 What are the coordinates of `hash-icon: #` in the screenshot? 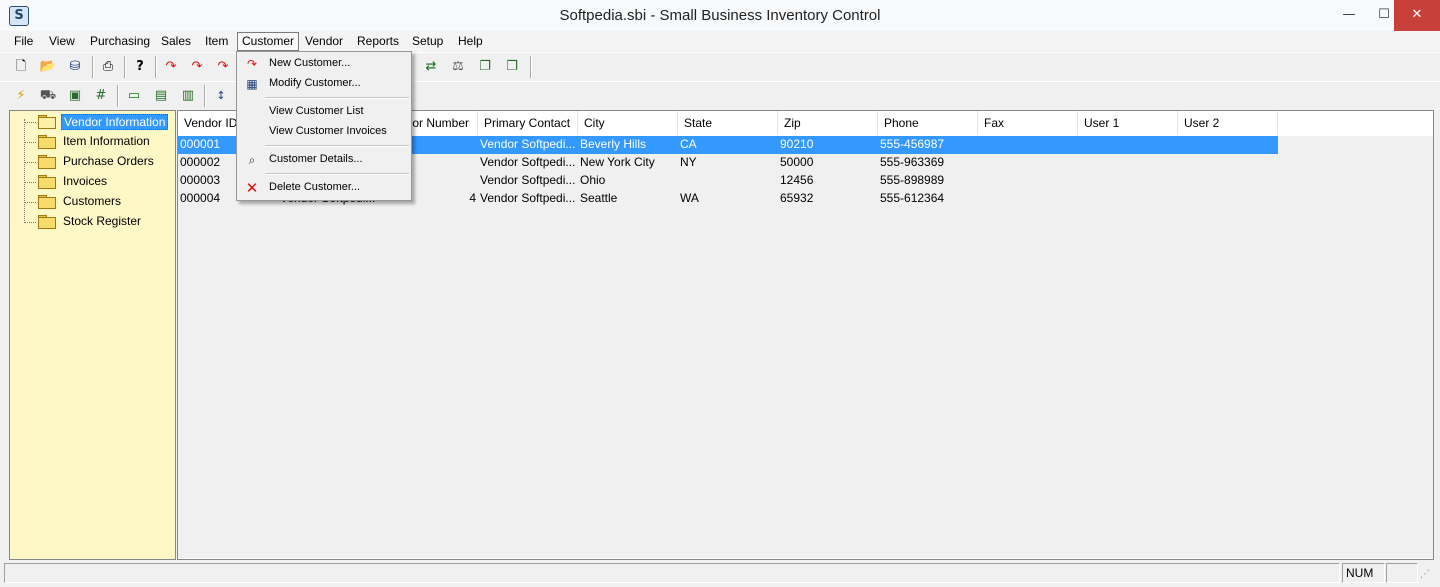 It's located at (101, 96).